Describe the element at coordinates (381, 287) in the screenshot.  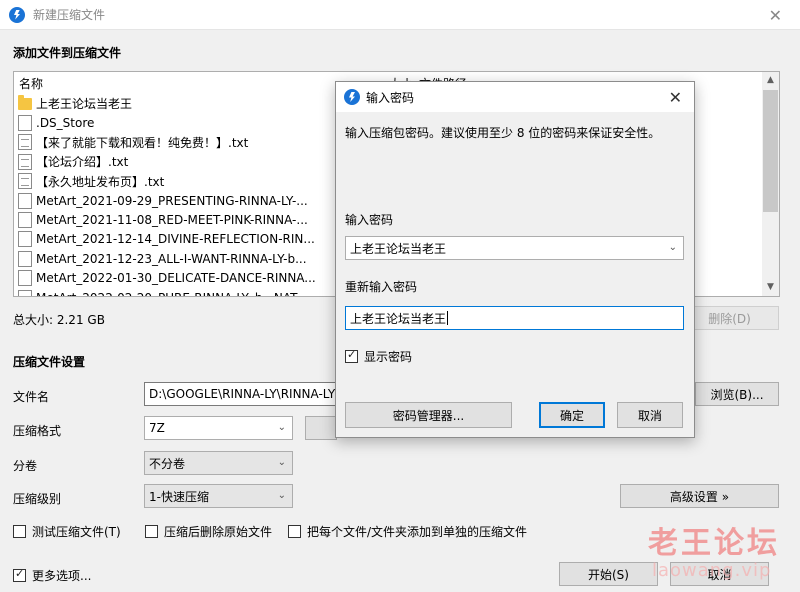
I see `confirm-password-label: 重新输入密码` at that location.